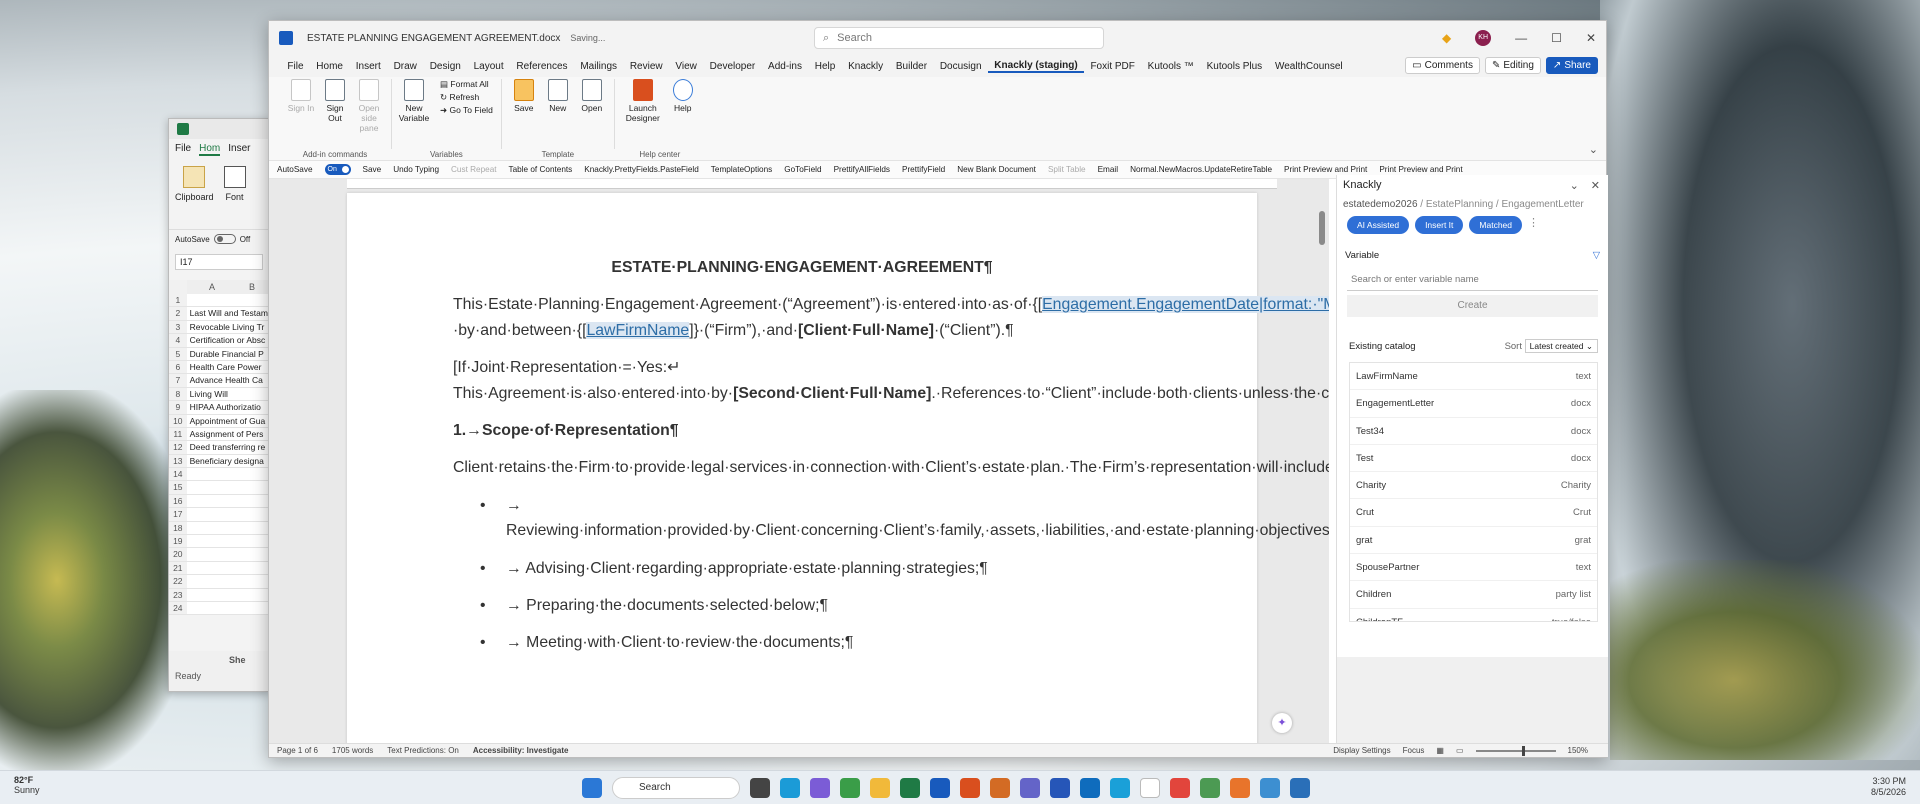 This screenshot has height=804, width=1920. What do you see at coordinates (219, 301) in the screenshot?
I see `excel-row: 1` at bounding box center [219, 301].